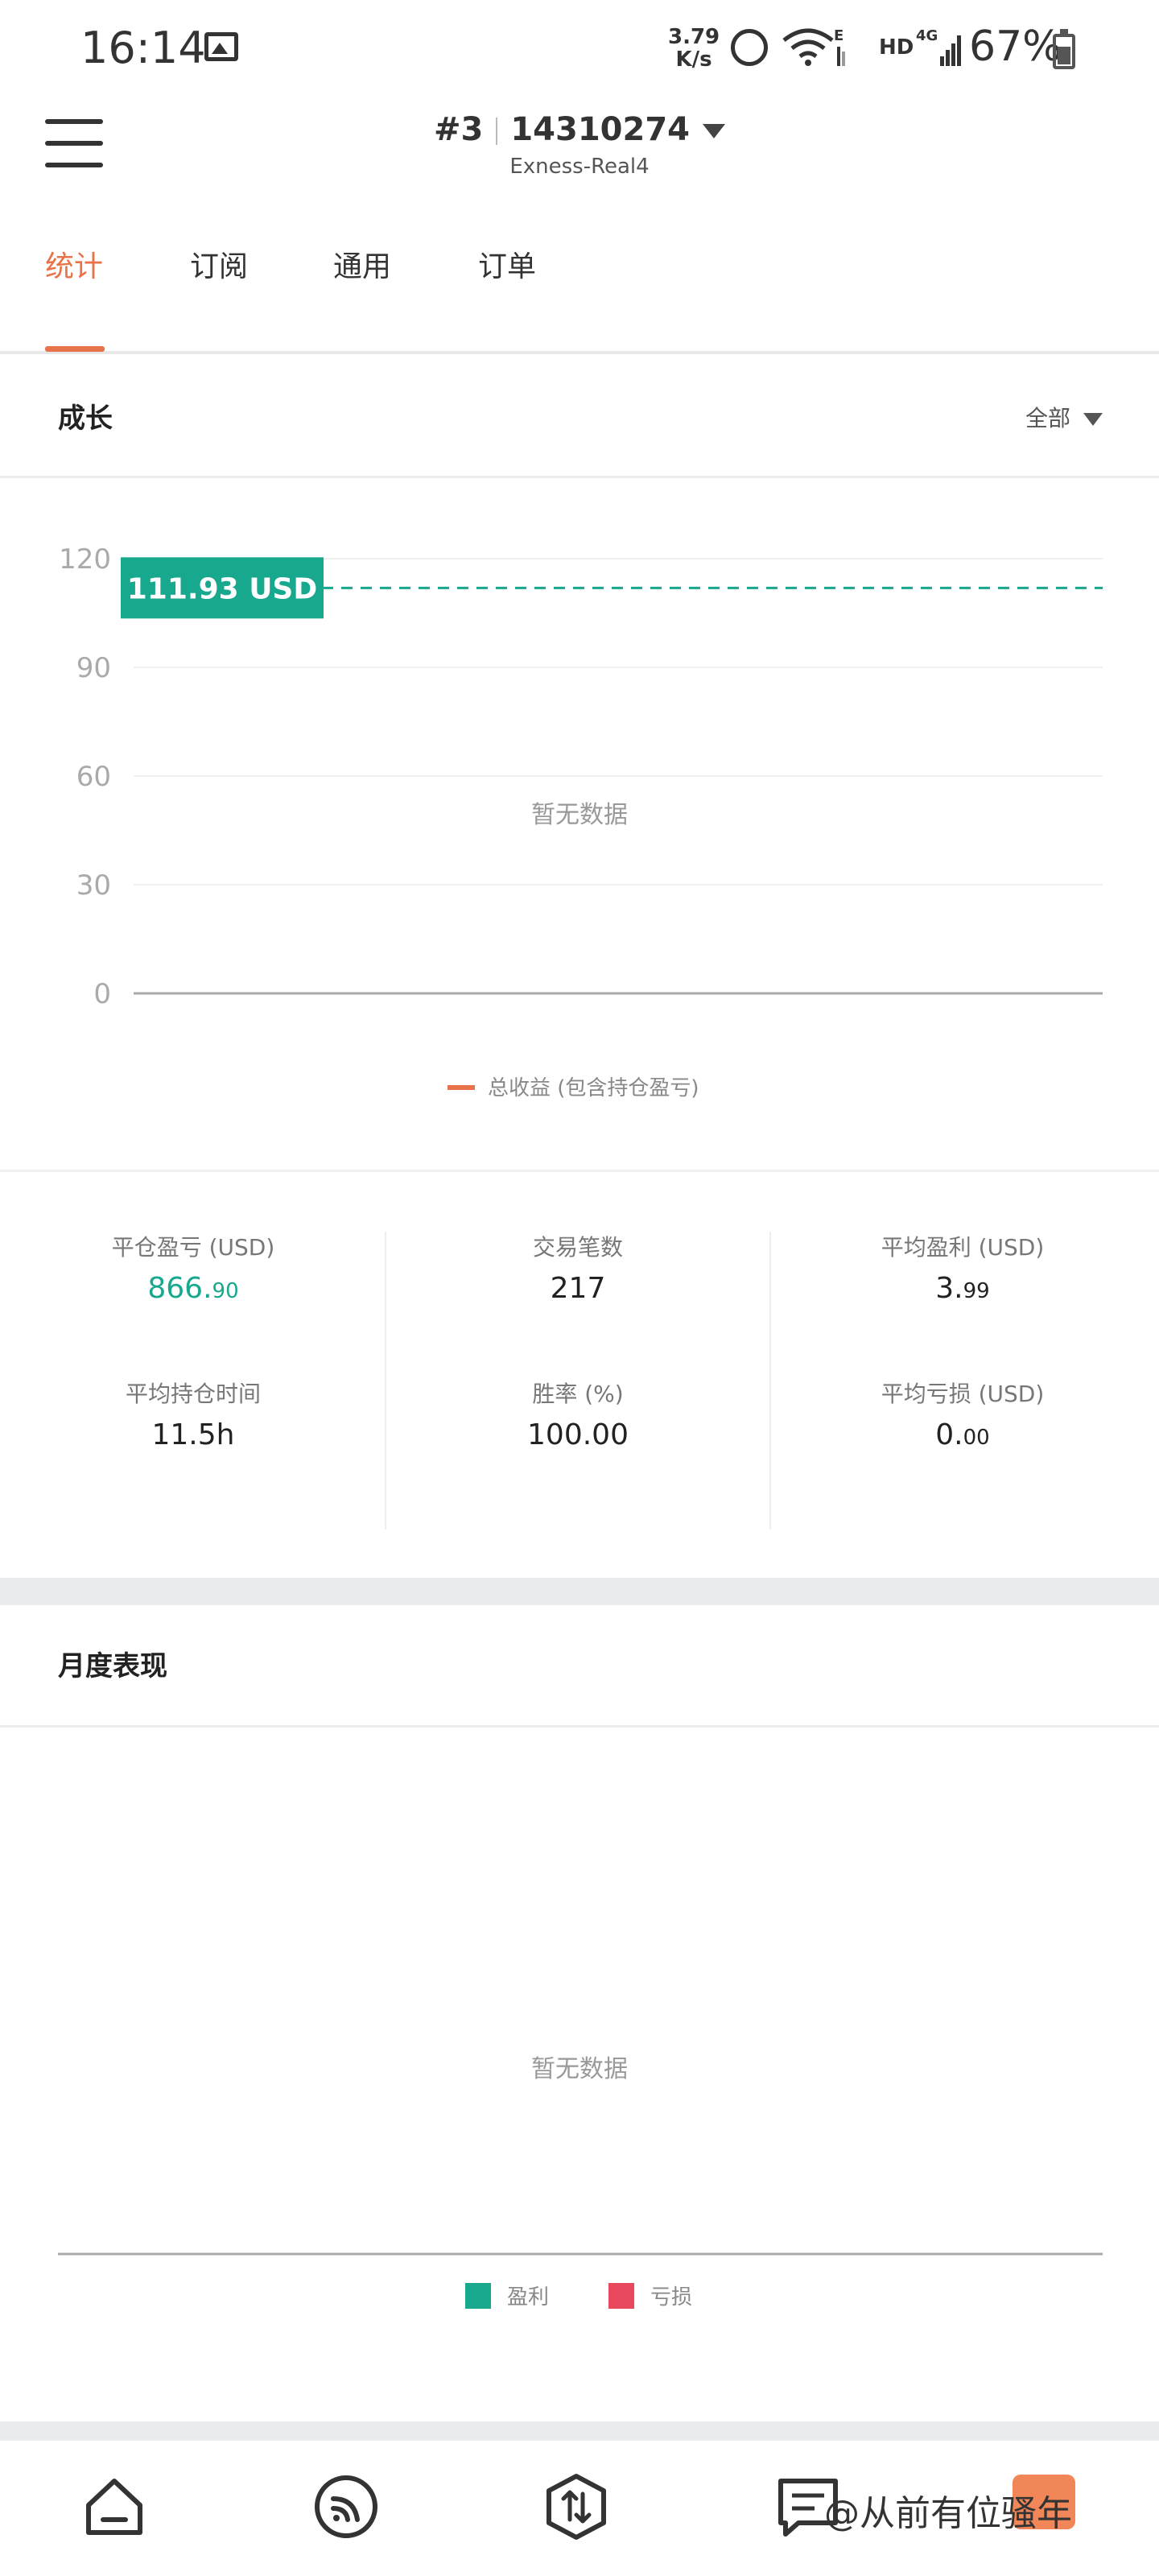 The height and width of the screenshot is (2576, 1159). I want to click on status-bar: 16:14 3.79 K/s E HD 4G 67%, so click(579, 48).